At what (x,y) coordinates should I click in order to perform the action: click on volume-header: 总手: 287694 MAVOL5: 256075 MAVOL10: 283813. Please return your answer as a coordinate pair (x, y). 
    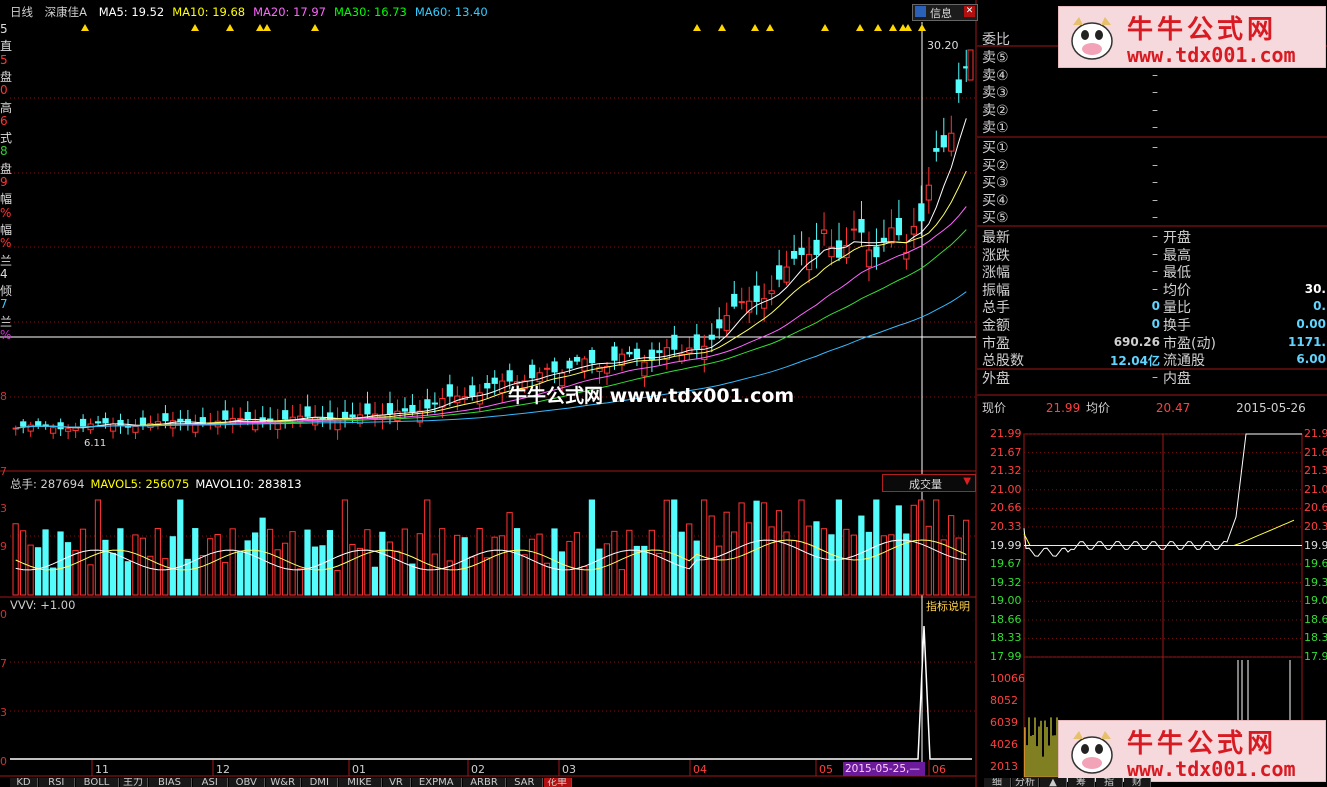
    Looking at the image, I should click on (159, 484).